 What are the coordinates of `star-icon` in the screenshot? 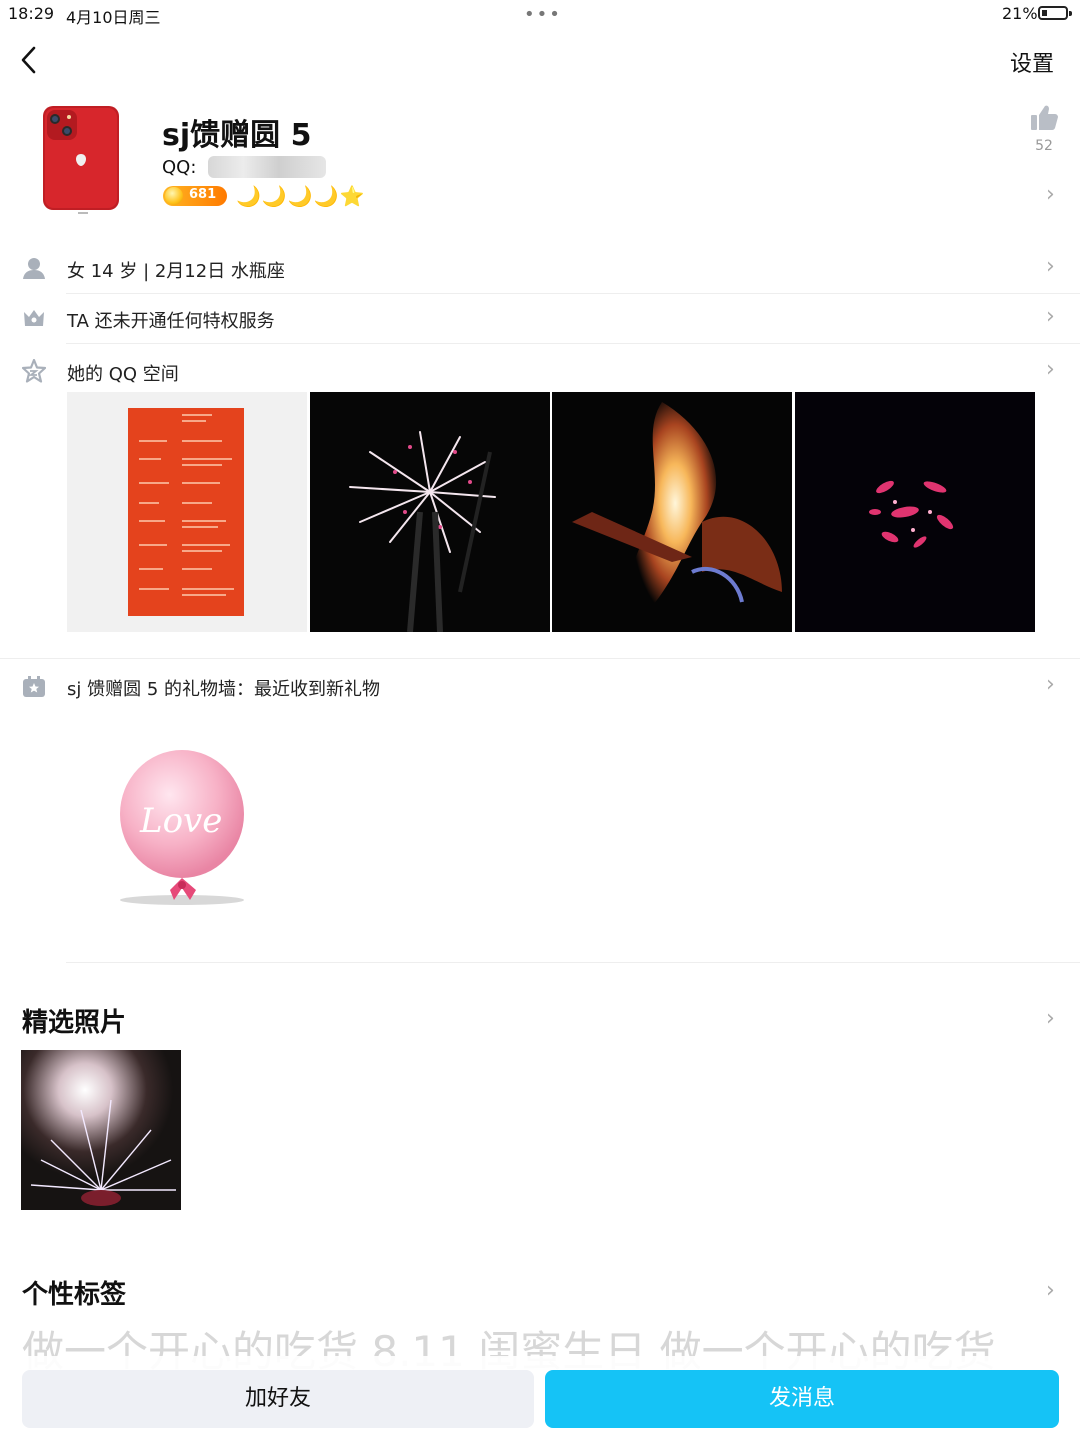 It's located at (34, 371).